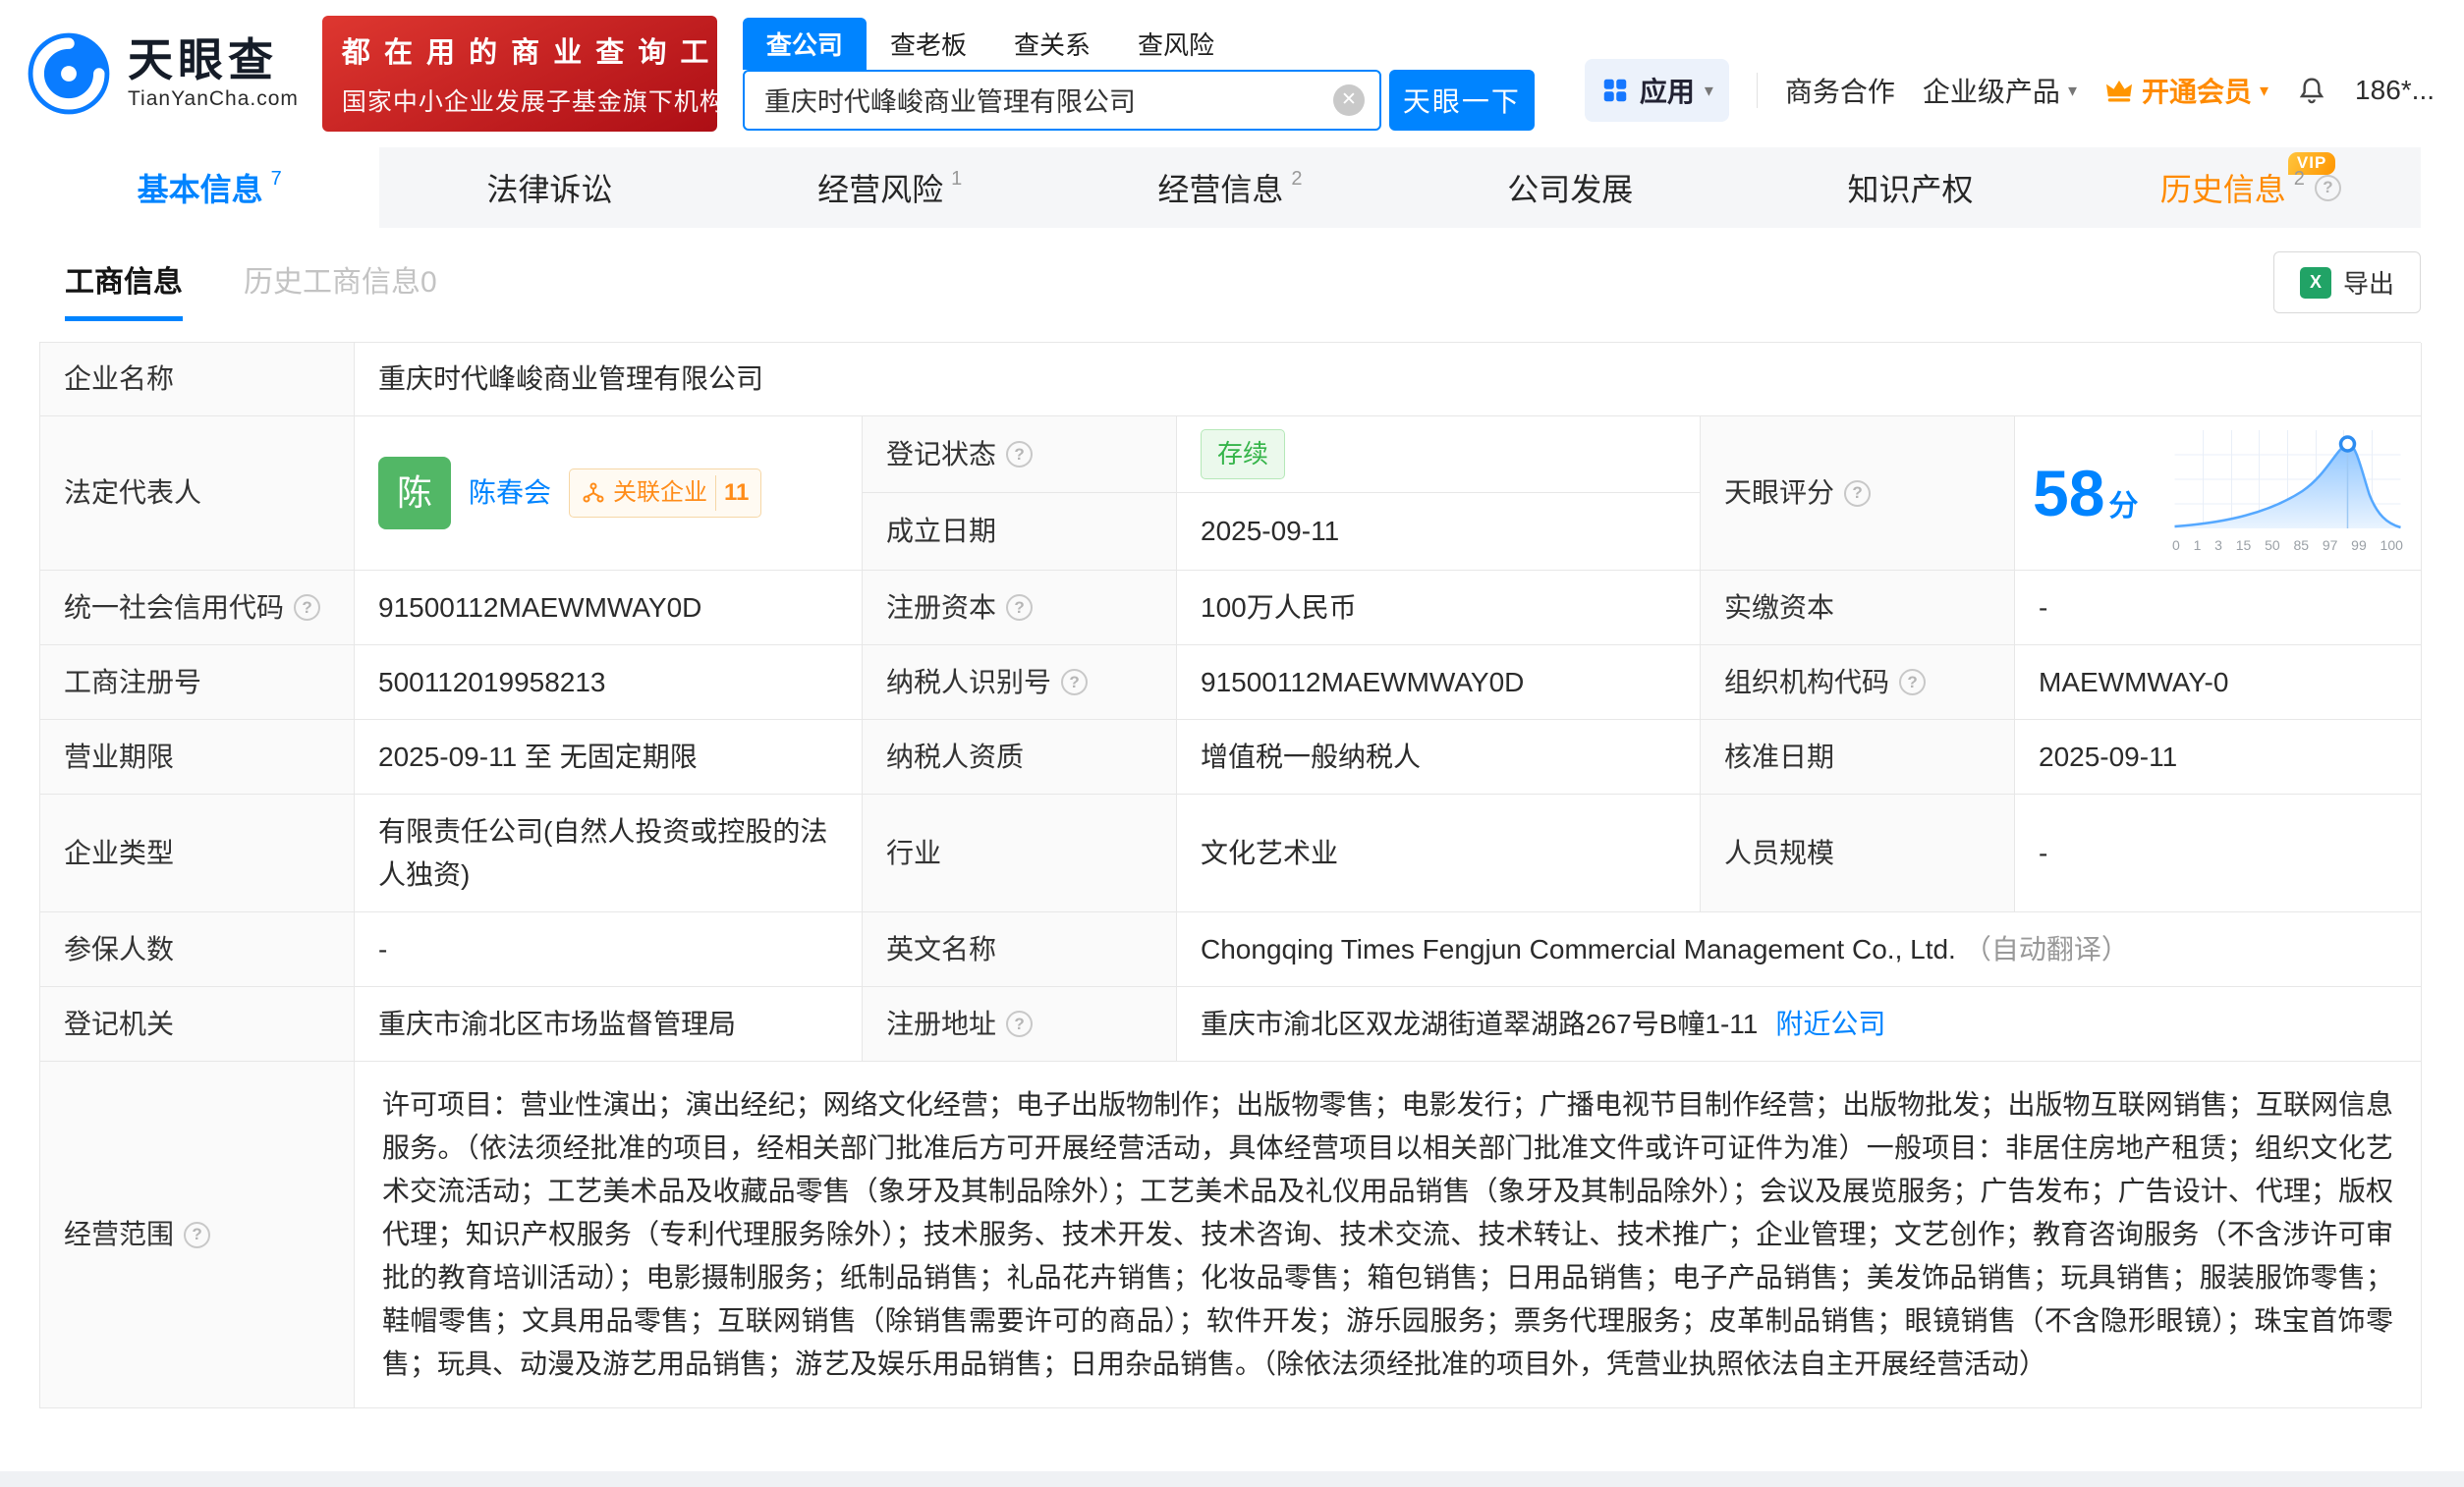 The height and width of the screenshot is (1487, 2464). I want to click on tab-basic-info: 基本信息 7, so click(209, 187).